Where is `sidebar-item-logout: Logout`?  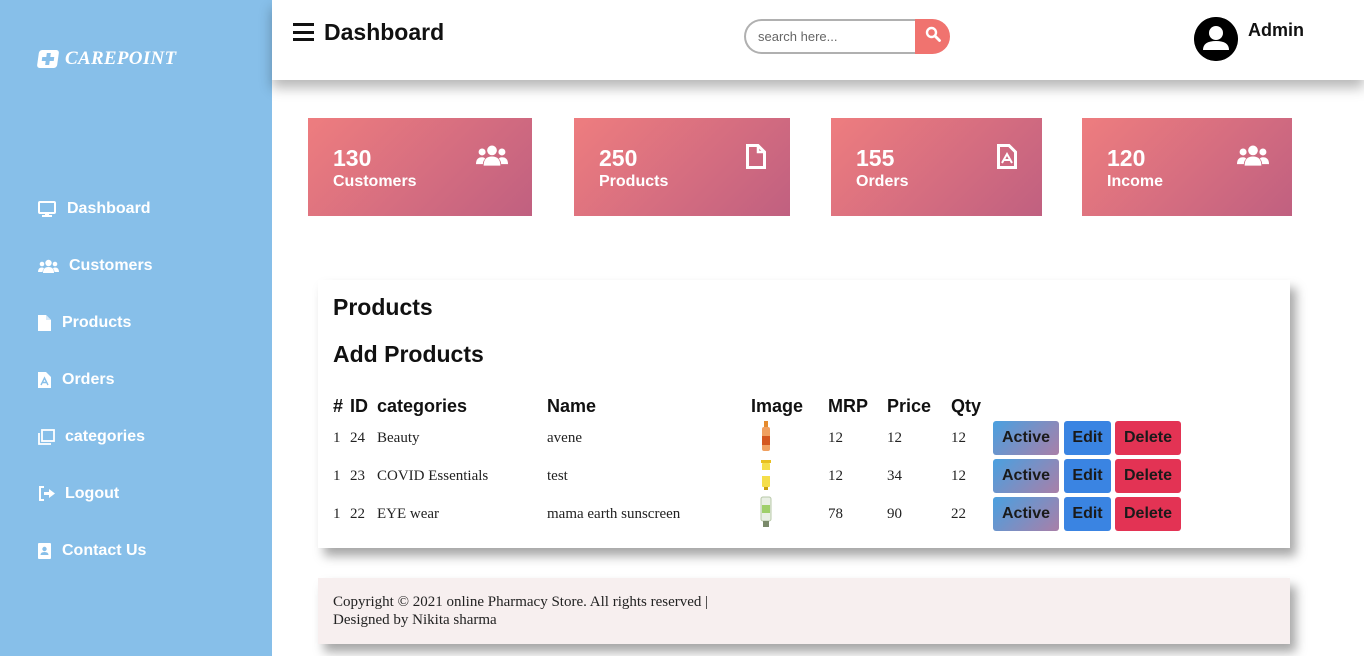 sidebar-item-logout: Logout is located at coordinates (95, 493).